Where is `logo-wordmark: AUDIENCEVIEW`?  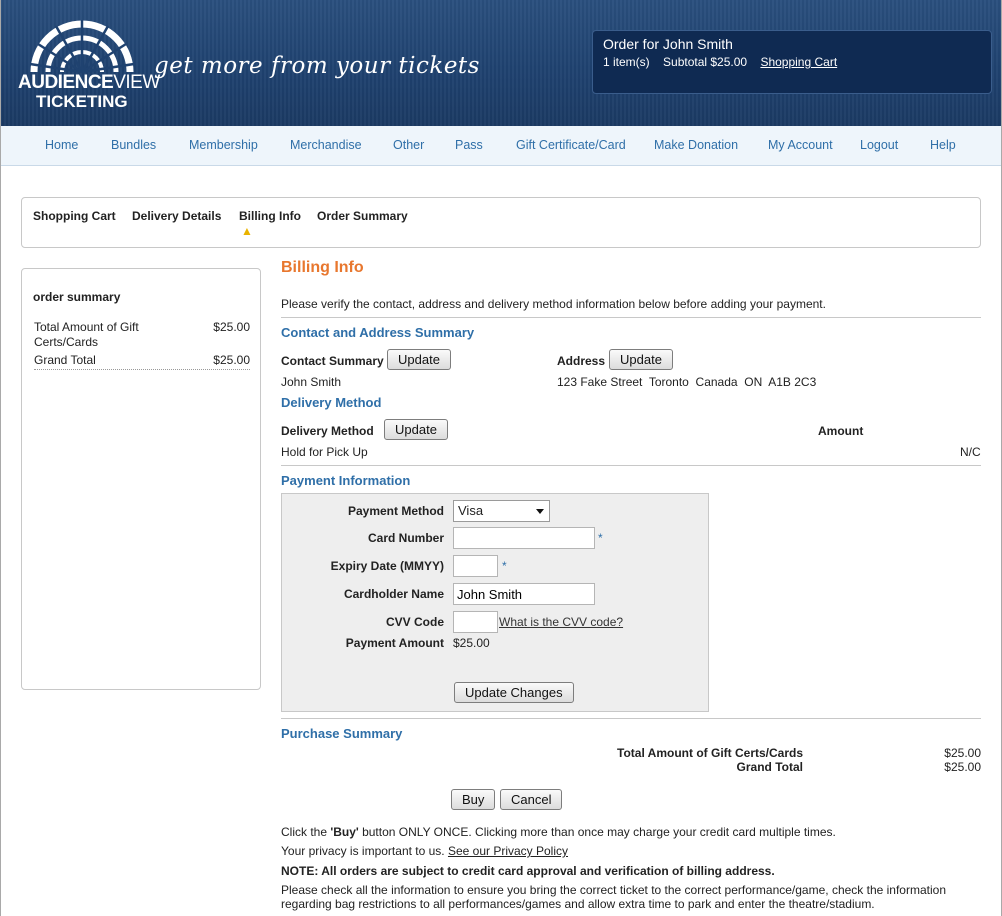
logo-wordmark: AUDIENCEVIEW is located at coordinates (89, 82).